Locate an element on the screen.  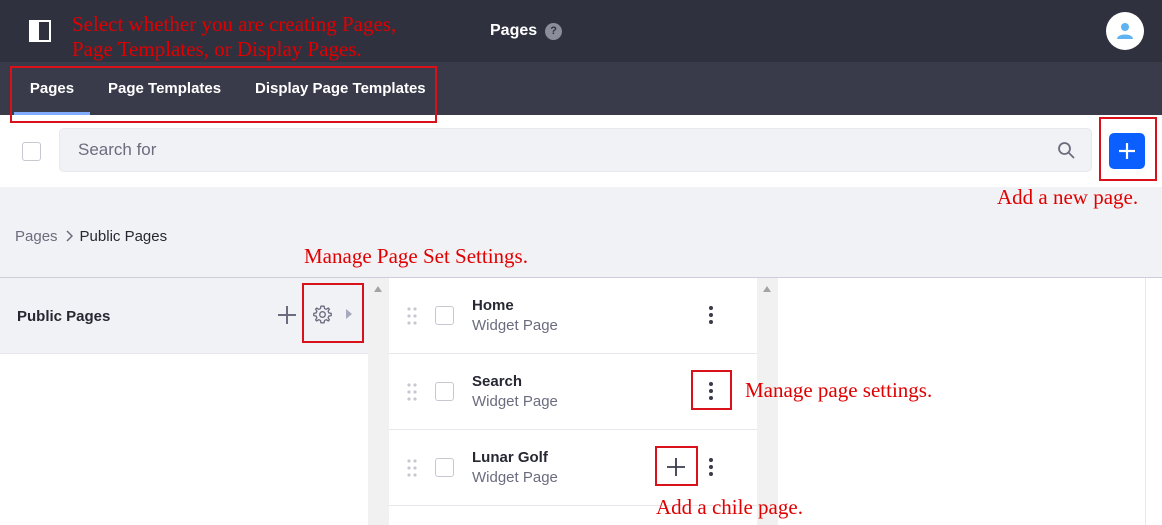
breadcrumb: Pages Public Pages is located at coordinates (91, 236).